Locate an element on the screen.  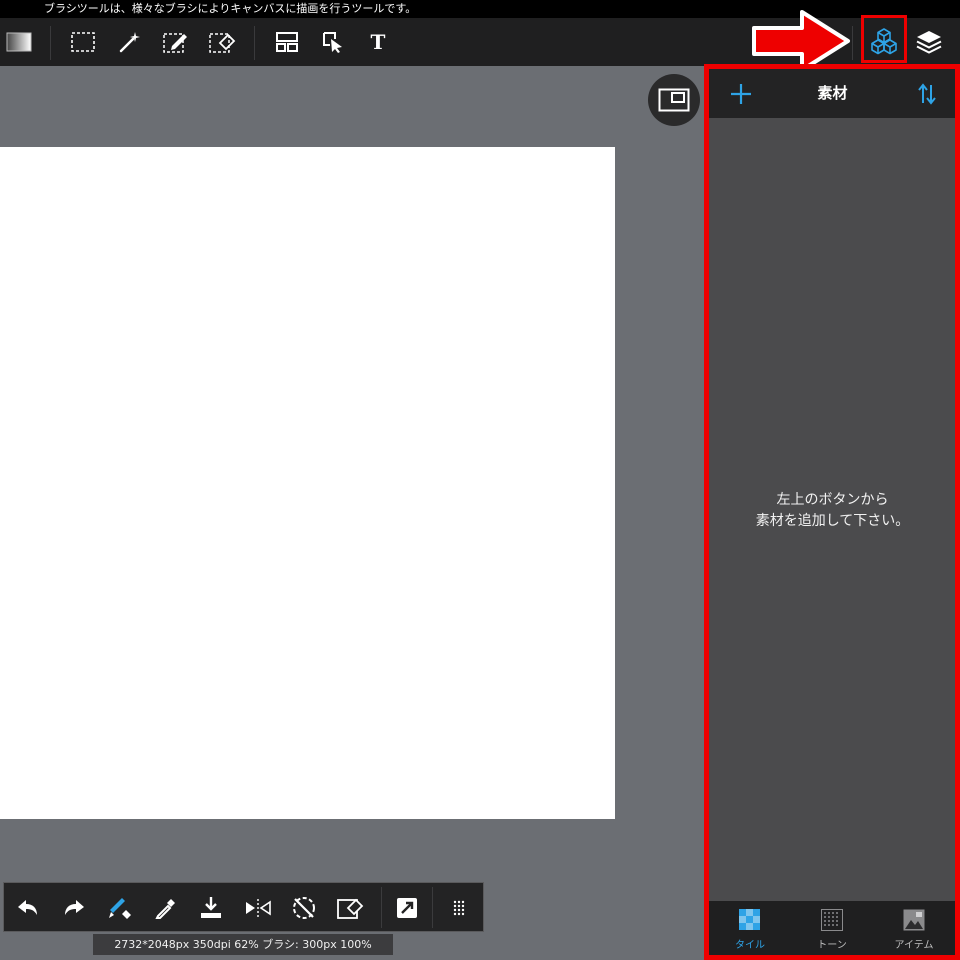
eyedropper-icon is located at coordinates (165, 909).